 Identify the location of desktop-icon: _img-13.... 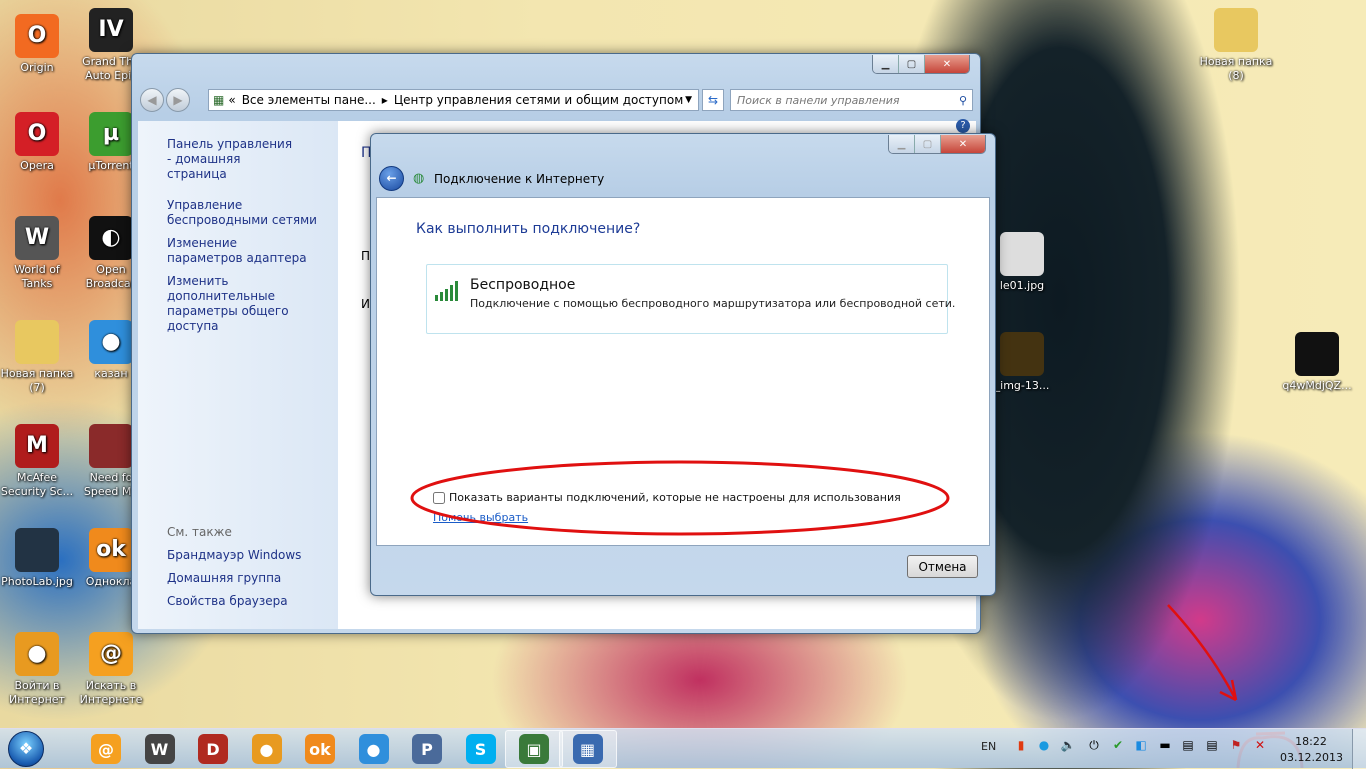
(1022, 362).